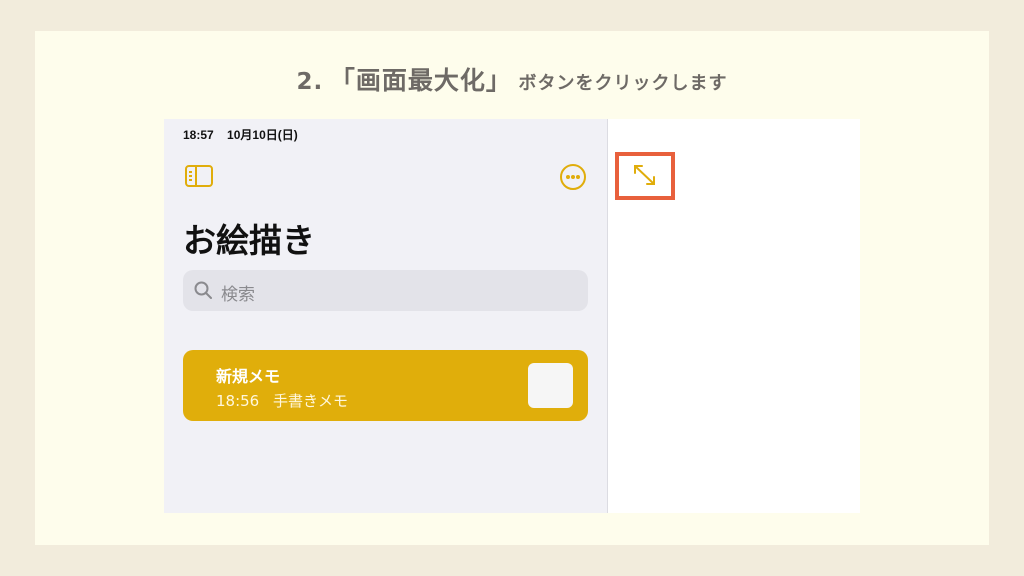 The width and height of the screenshot is (1024, 576). I want to click on status-time: 18:57, so click(198, 135).